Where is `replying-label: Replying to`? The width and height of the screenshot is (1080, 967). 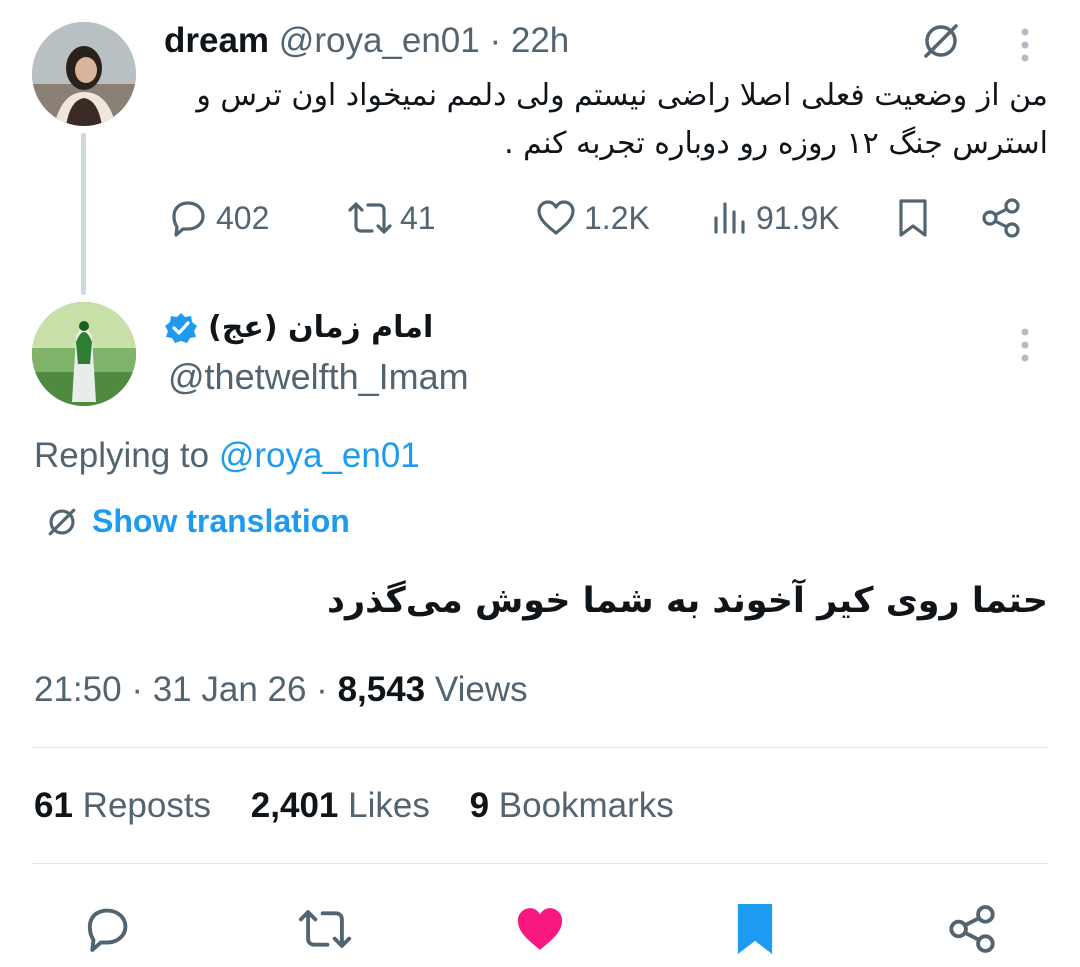
replying-label: Replying to is located at coordinates (126, 455).